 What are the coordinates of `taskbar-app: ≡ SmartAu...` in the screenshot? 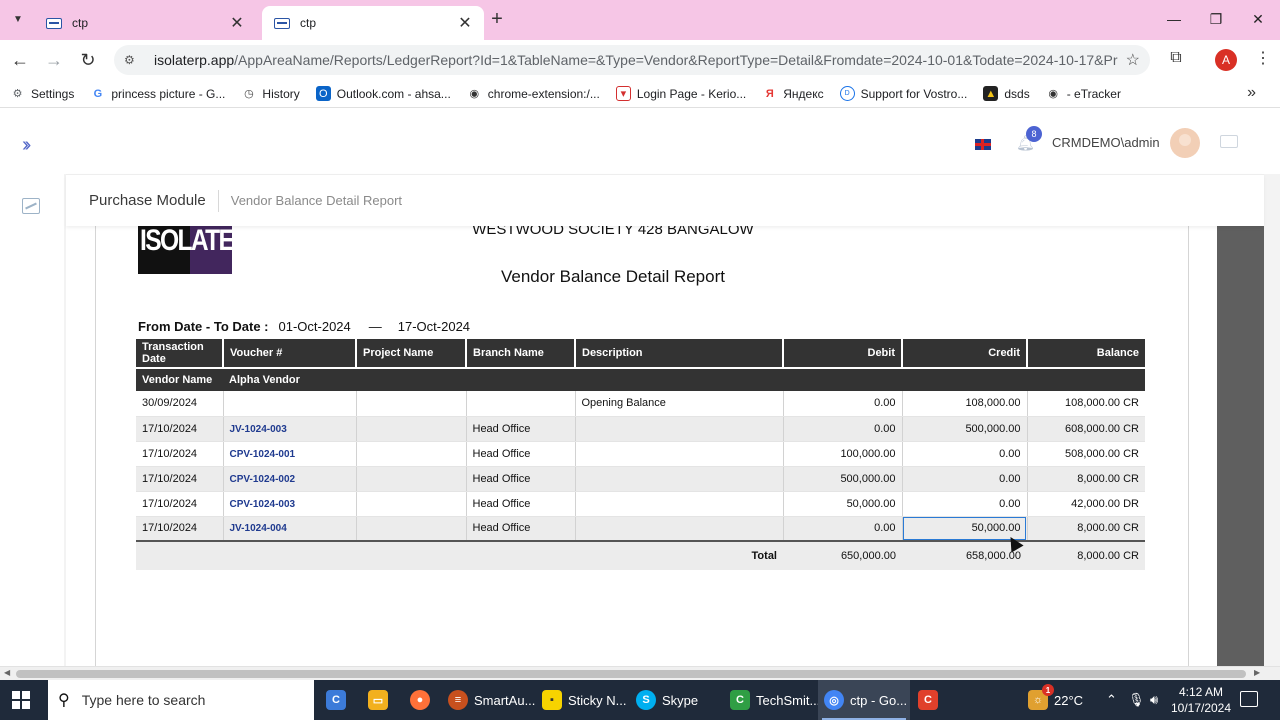 It's located at (491, 700).